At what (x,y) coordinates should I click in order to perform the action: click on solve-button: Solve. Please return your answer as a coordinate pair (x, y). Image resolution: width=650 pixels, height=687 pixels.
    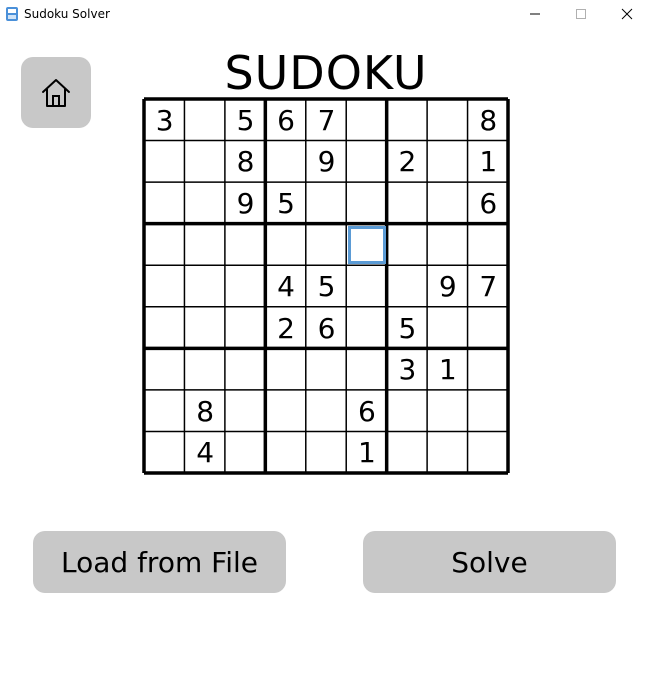
    Looking at the image, I should click on (489, 562).